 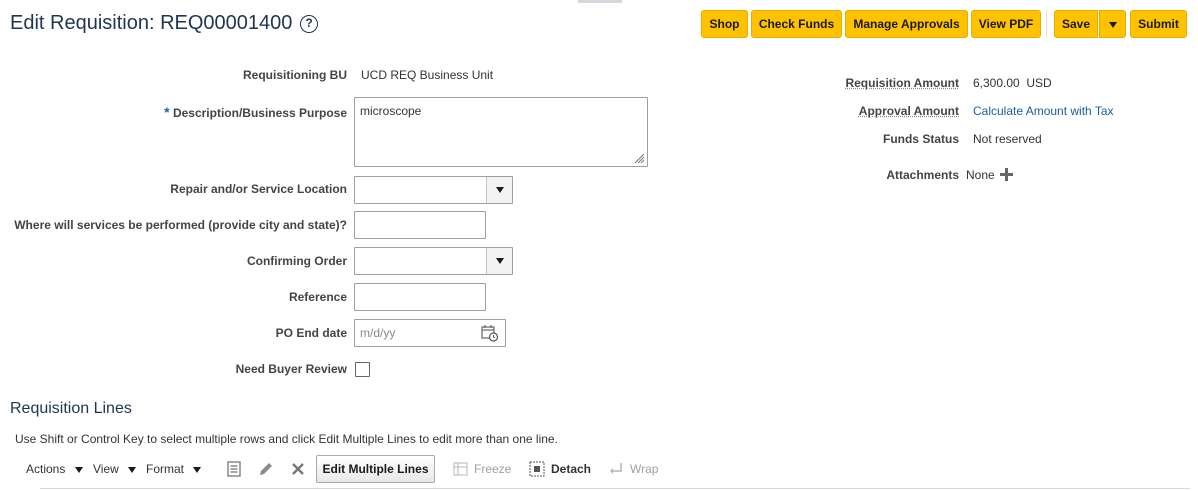 What do you see at coordinates (296, 261) in the screenshot?
I see `confirming-order-label: Confirming Order` at bounding box center [296, 261].